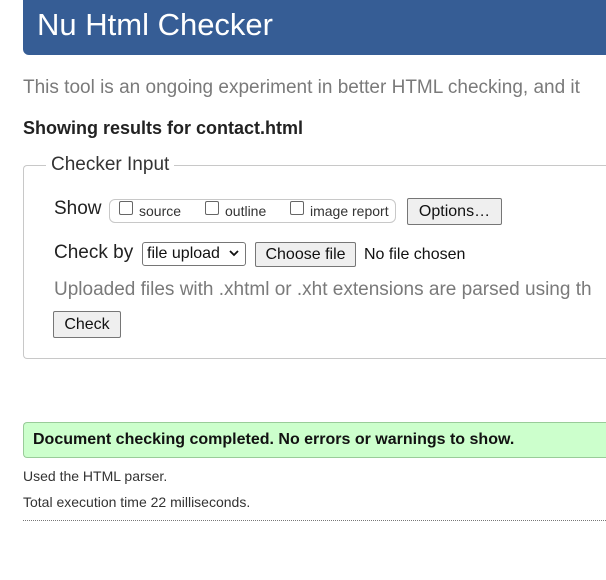  What do you see at coordinates (246, 211) in the screenshot?
I see `outline-checkbox-label: outline` at bounding box center [246, 211].